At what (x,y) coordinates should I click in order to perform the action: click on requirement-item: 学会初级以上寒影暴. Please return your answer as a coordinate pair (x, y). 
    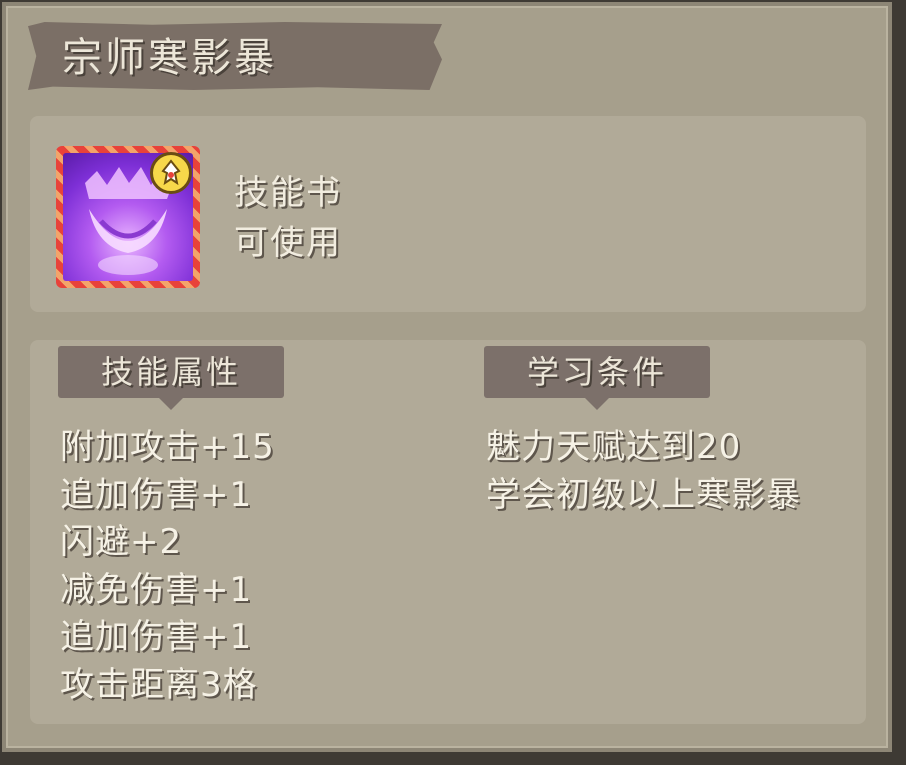
    Looking at the image, I should click on (643, 494).